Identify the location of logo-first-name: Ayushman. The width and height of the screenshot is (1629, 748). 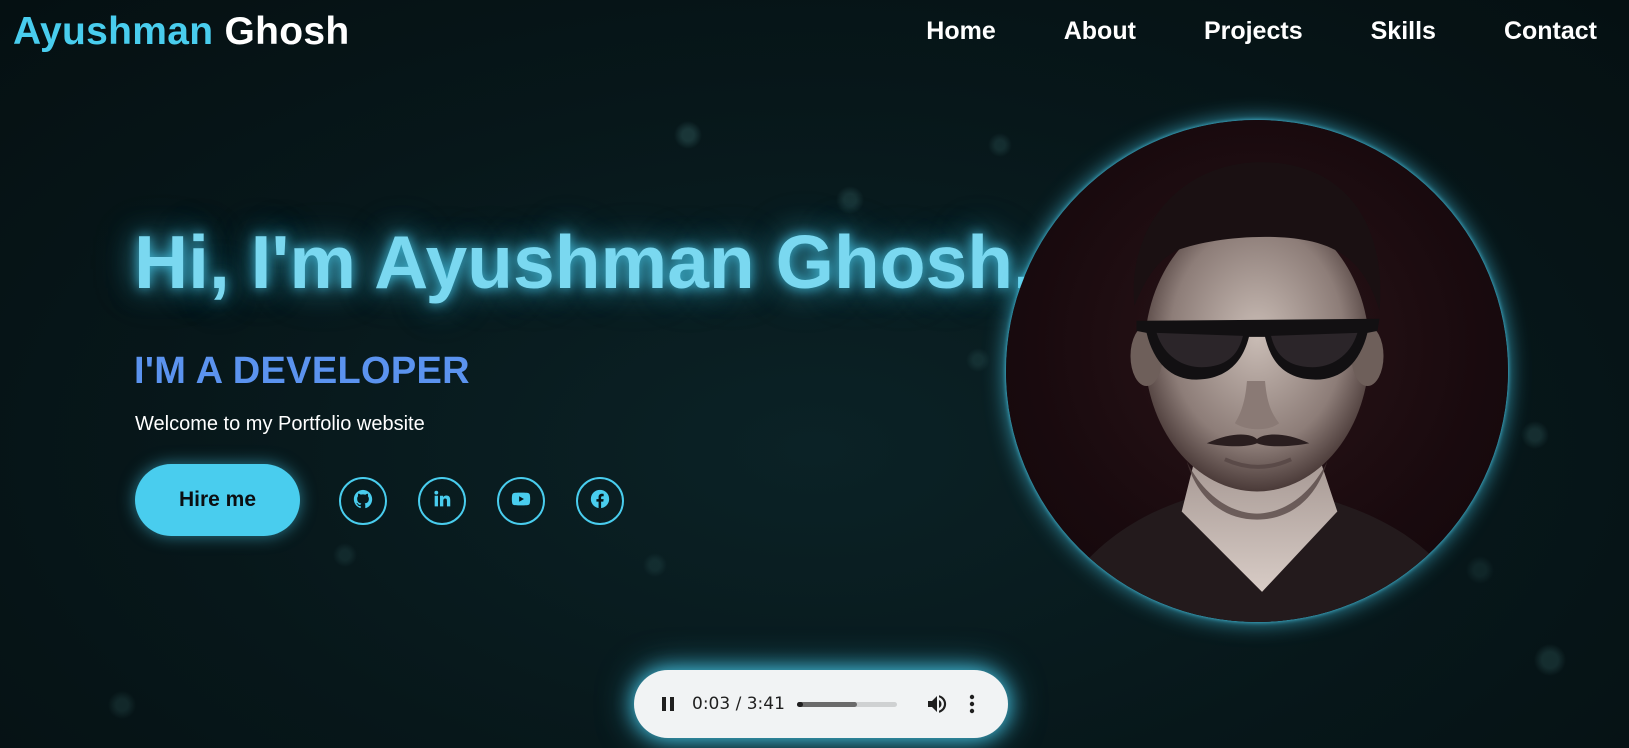
(113, 31).